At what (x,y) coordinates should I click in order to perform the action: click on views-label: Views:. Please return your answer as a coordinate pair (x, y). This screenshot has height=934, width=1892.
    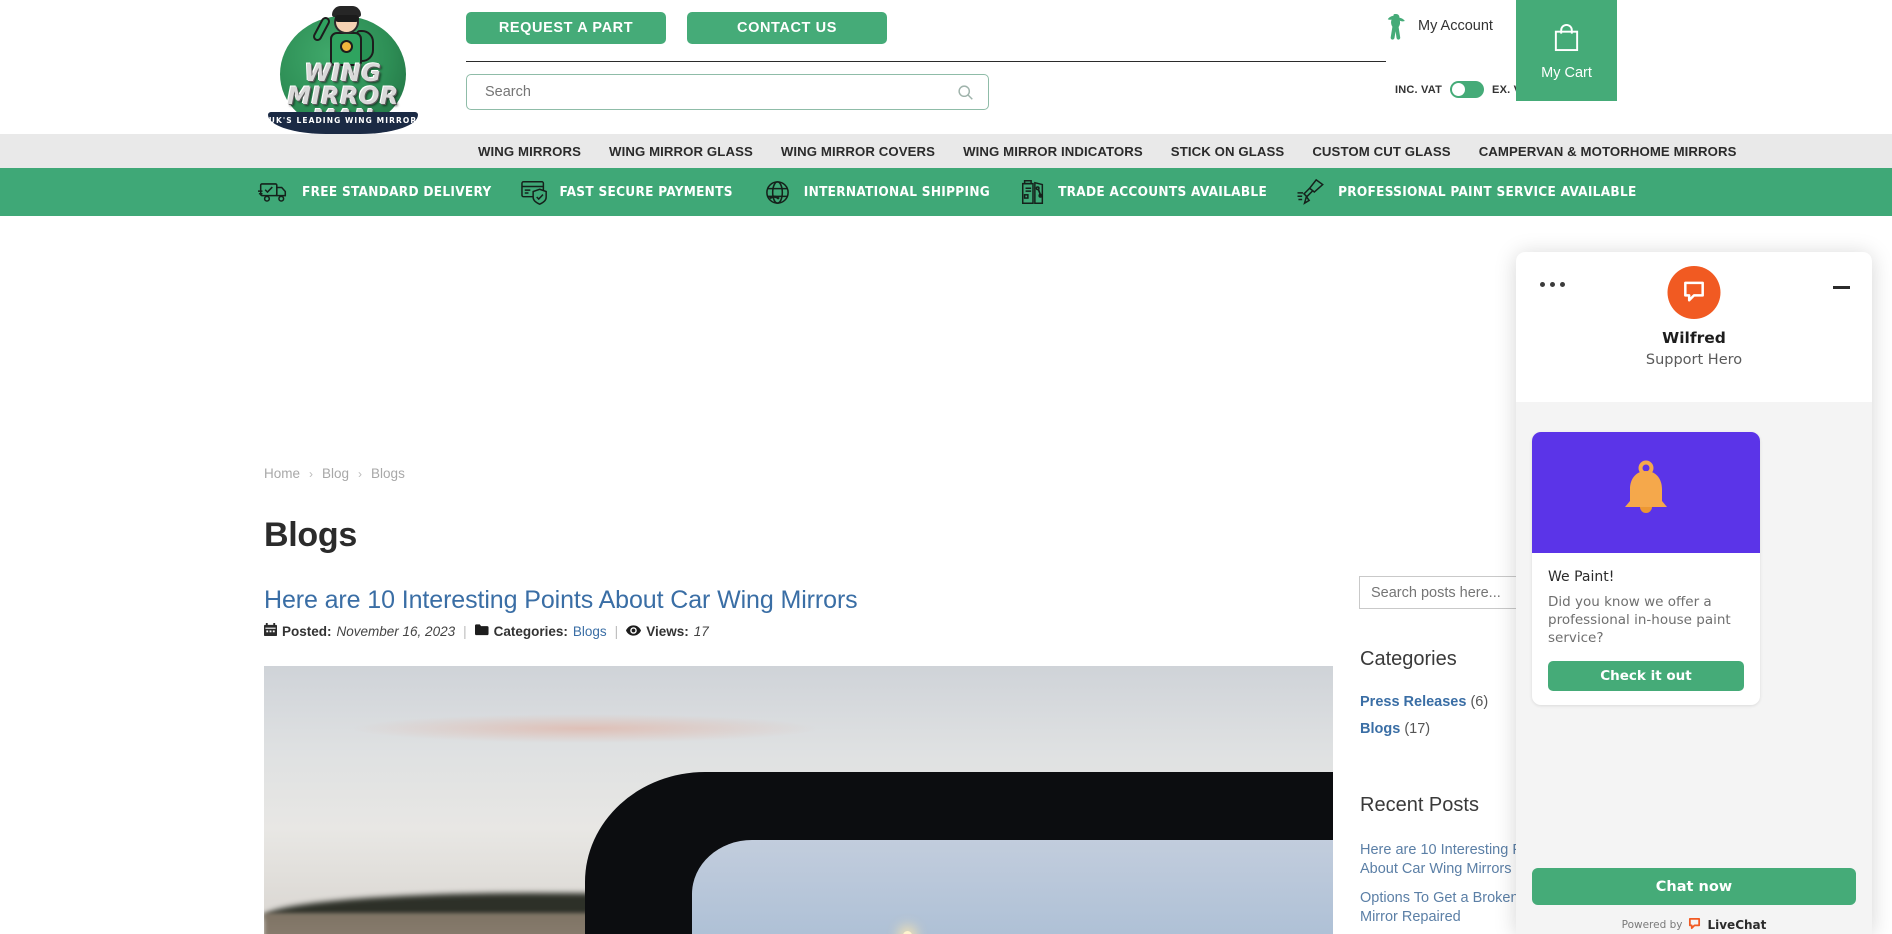
    Looking at the image, I should click on (667, 631).